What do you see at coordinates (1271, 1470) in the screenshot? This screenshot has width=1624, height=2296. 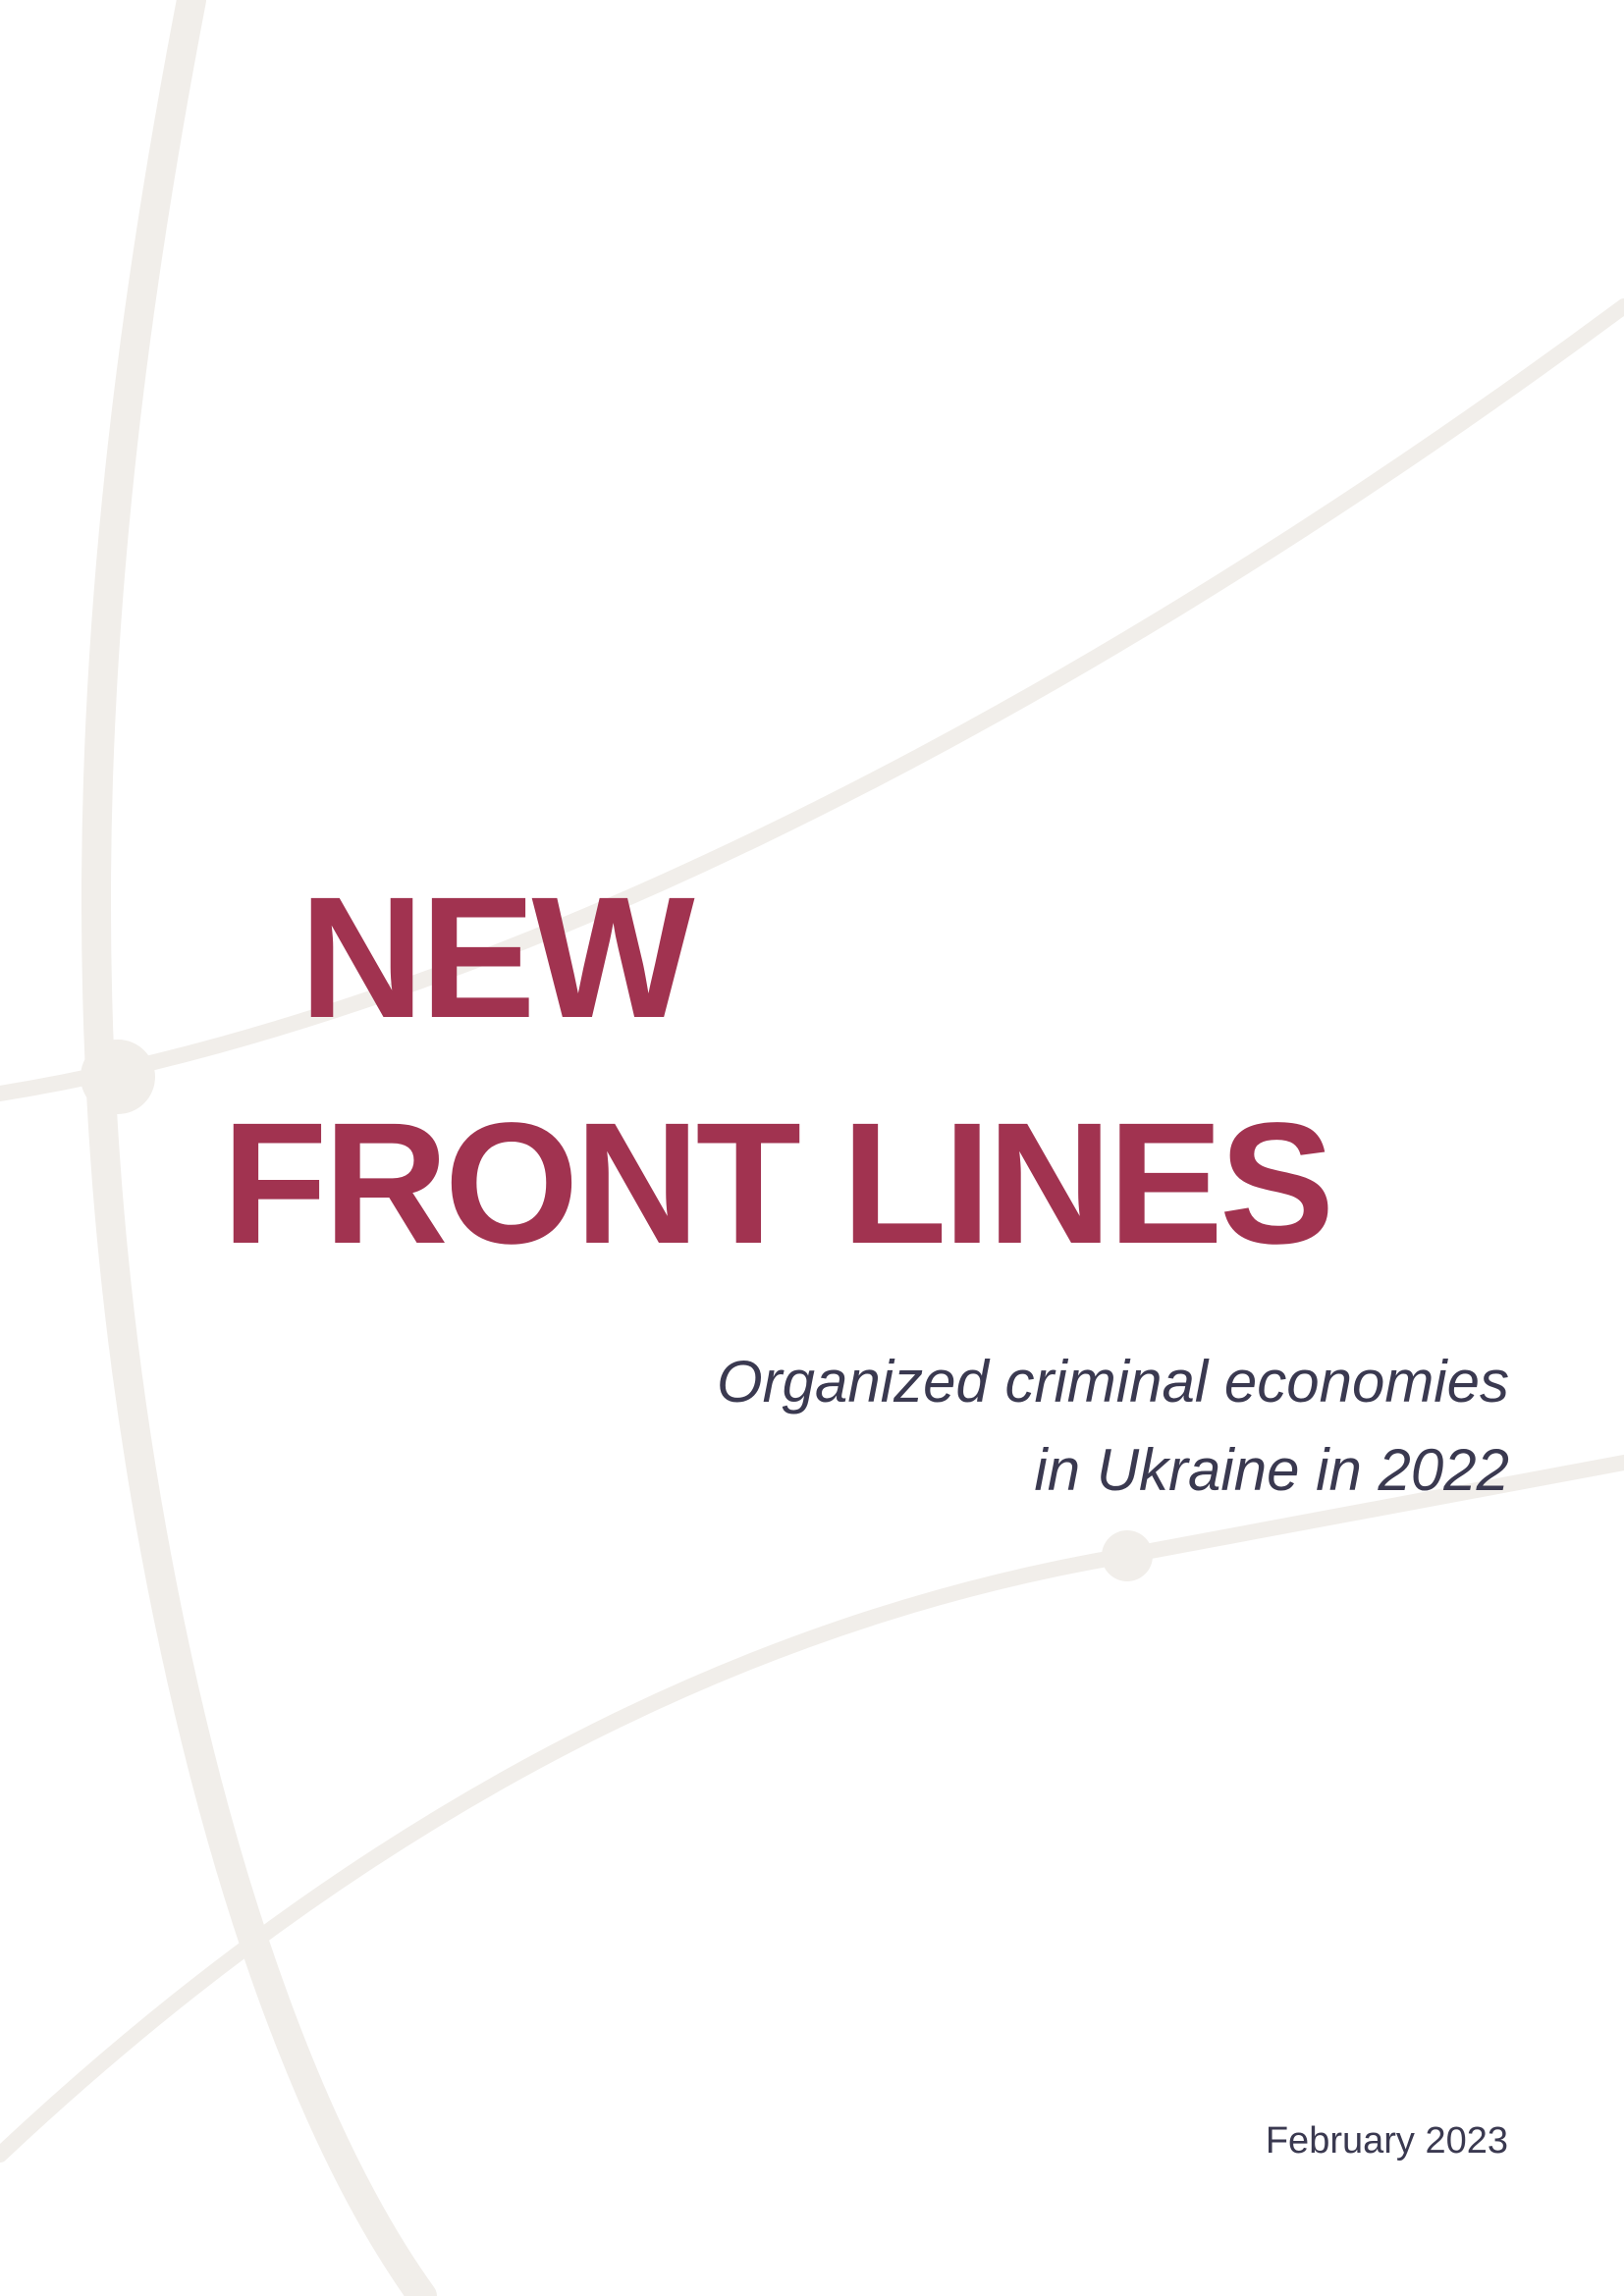 I see `subtitle-line-2: in Ukraine in 2022` at bounding box center [1271, 1470].